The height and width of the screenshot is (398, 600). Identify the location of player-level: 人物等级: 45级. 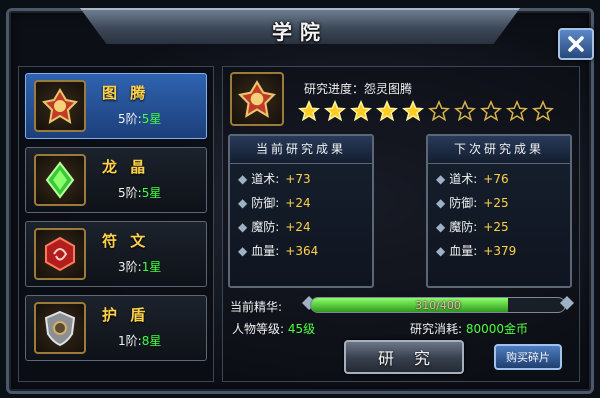
(274, 329).